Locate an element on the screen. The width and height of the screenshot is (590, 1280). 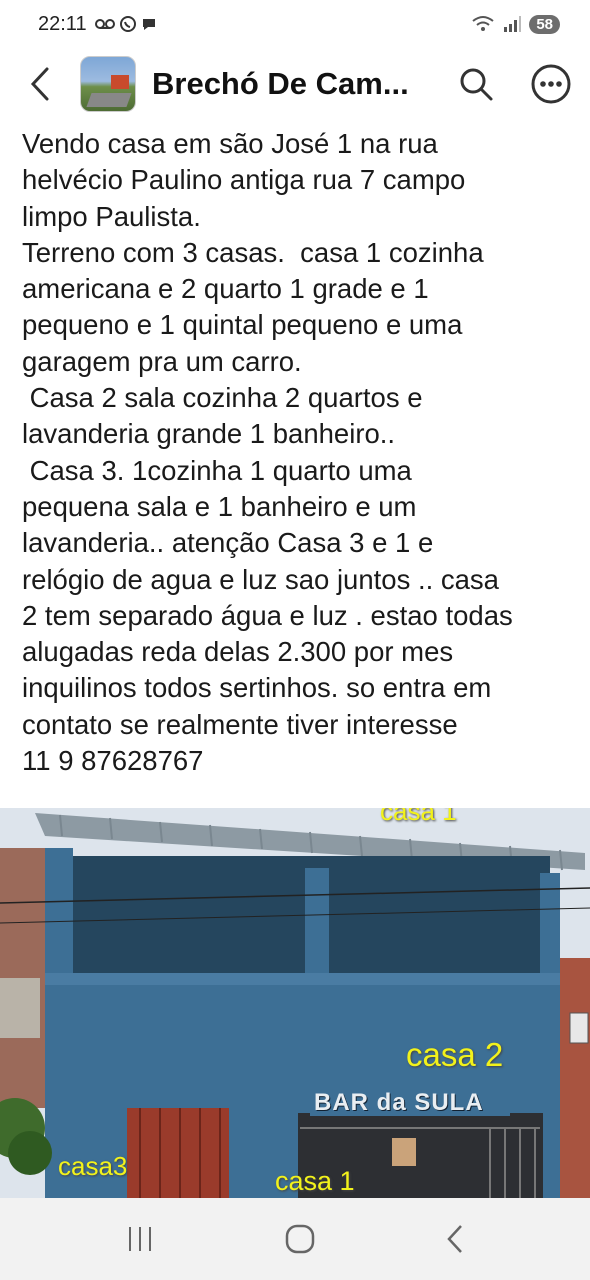
clock: 22:11 is located at coordinates (62, 23).